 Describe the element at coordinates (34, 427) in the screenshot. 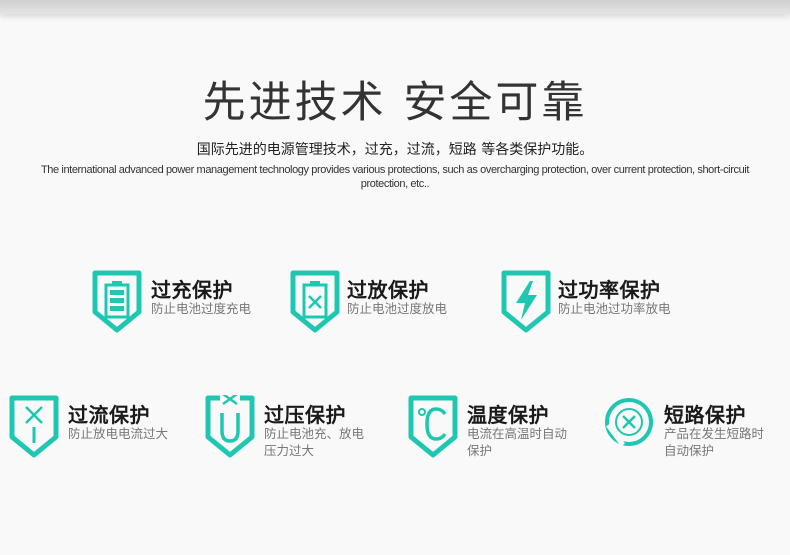

I see `current-icon` at that location.